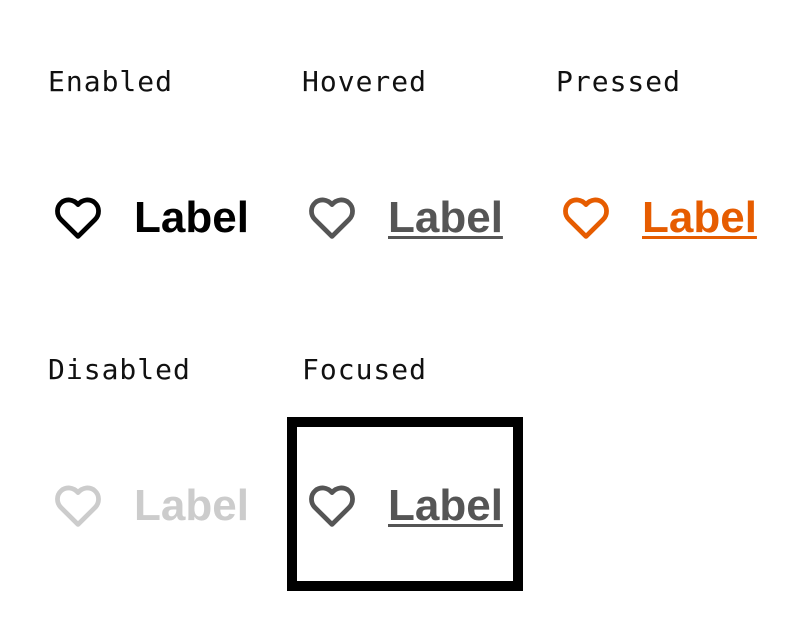 The width and height of the screenshot is (810, 624). Describe the element at coordinates (699, 217) in the screenshot. I see `pressed-button-label: Label` at that location.